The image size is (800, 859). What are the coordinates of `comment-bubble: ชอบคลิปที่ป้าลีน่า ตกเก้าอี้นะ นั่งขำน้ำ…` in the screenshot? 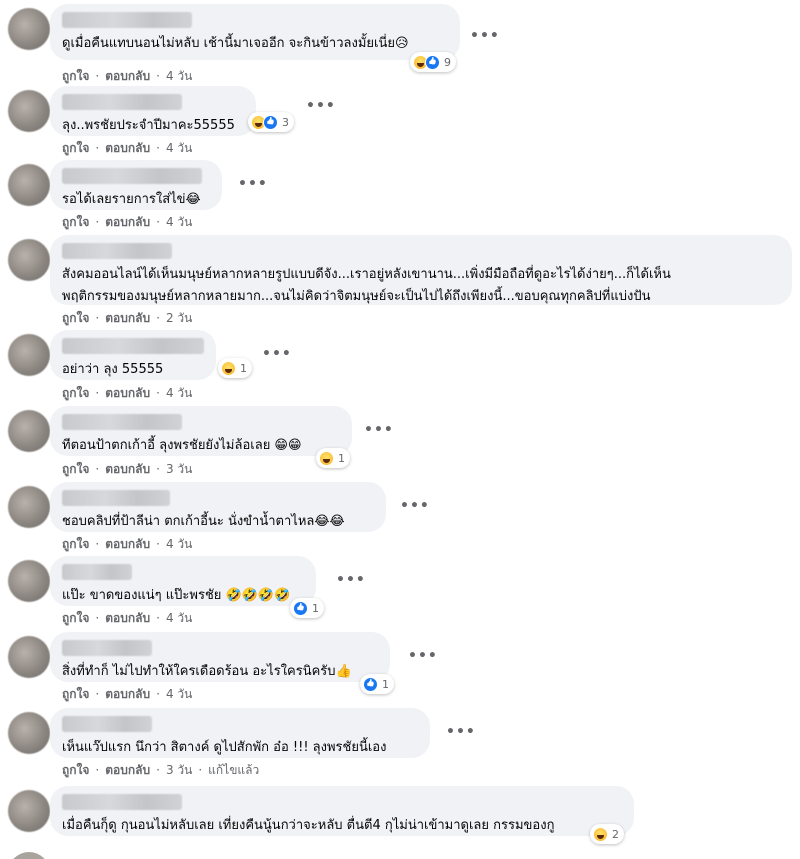 It's located at (218, 507).